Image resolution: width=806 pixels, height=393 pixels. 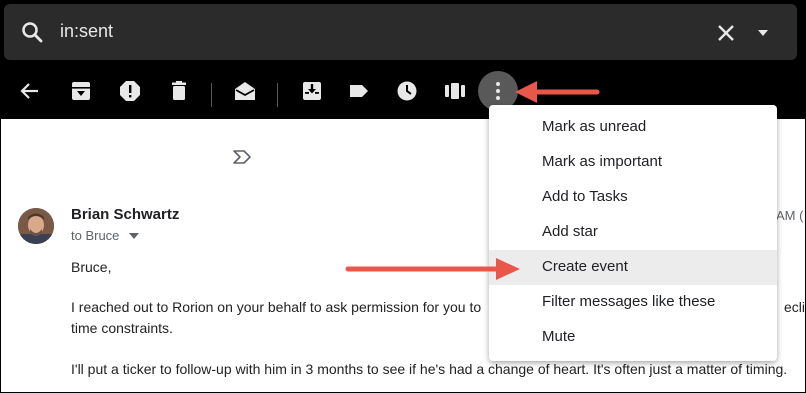 What do you see at coordinates (81, 91) in the screenshot?
I see `archive-icon` at bounding box center [81, 91].